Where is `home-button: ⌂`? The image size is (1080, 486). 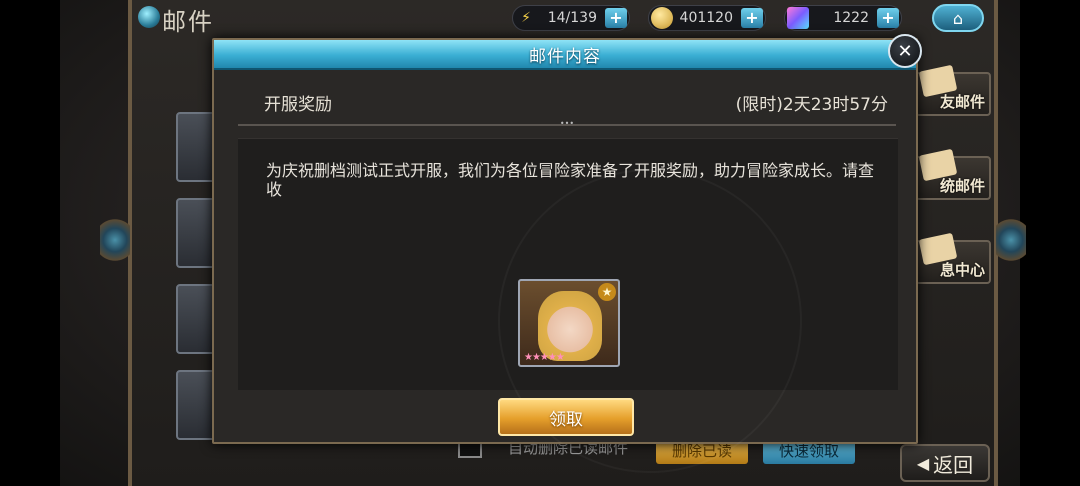
home-button: ⌂ is located at coordinates (958, 18).